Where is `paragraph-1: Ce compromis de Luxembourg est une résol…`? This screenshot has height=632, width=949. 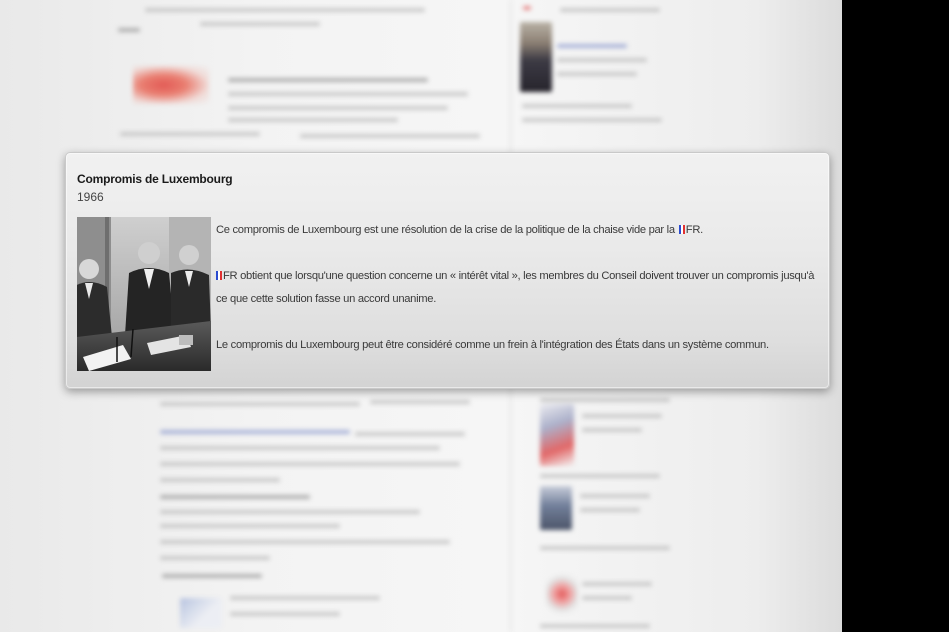 paragraph-1: Ce compromis de Luxembourg est une résol… is located at coordinates (516, 230).